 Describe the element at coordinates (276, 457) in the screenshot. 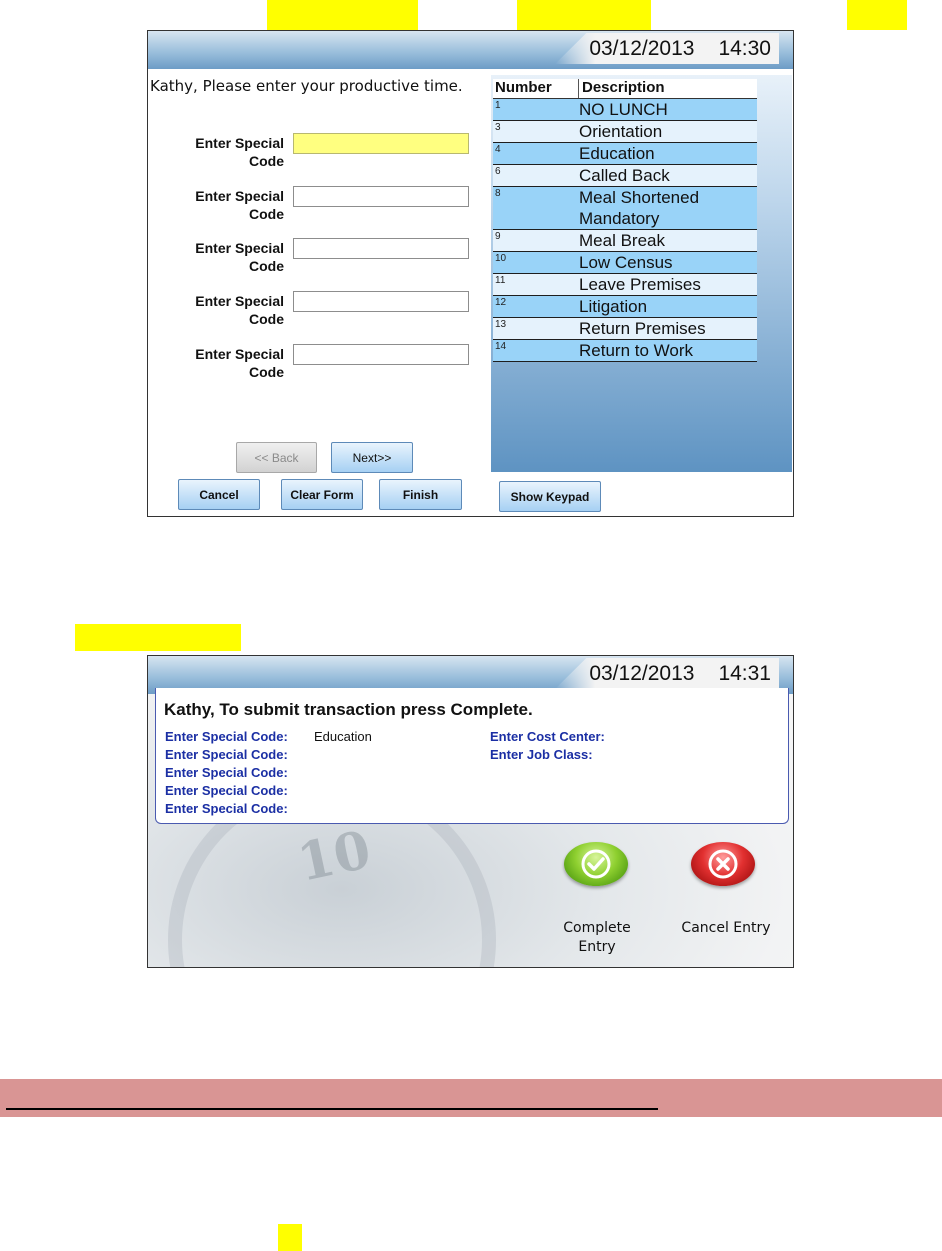

I see `back-button: << Back` at that location.